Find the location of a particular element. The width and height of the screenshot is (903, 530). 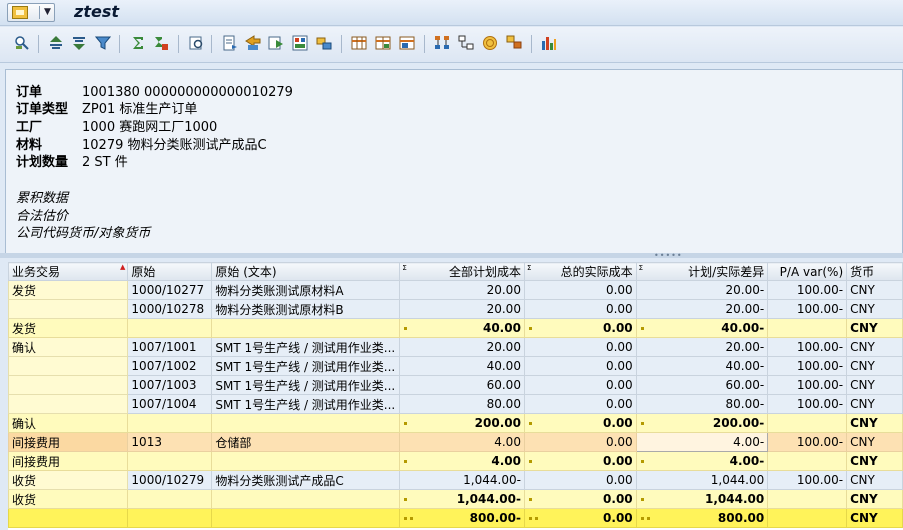

cell-plan-cost: 60.00 is located at coordinates (462, 385).